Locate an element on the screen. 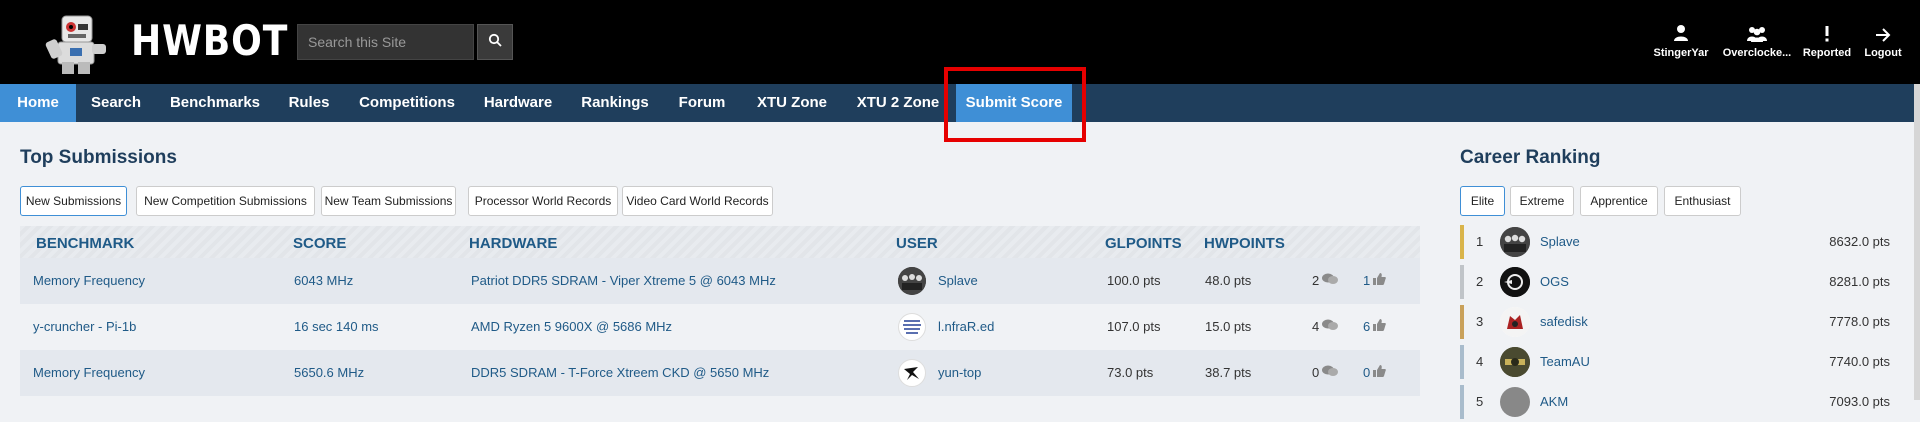 This screenshot has height=422, width=1920. likes-number: 1 is located at coordinates (1367, 280).